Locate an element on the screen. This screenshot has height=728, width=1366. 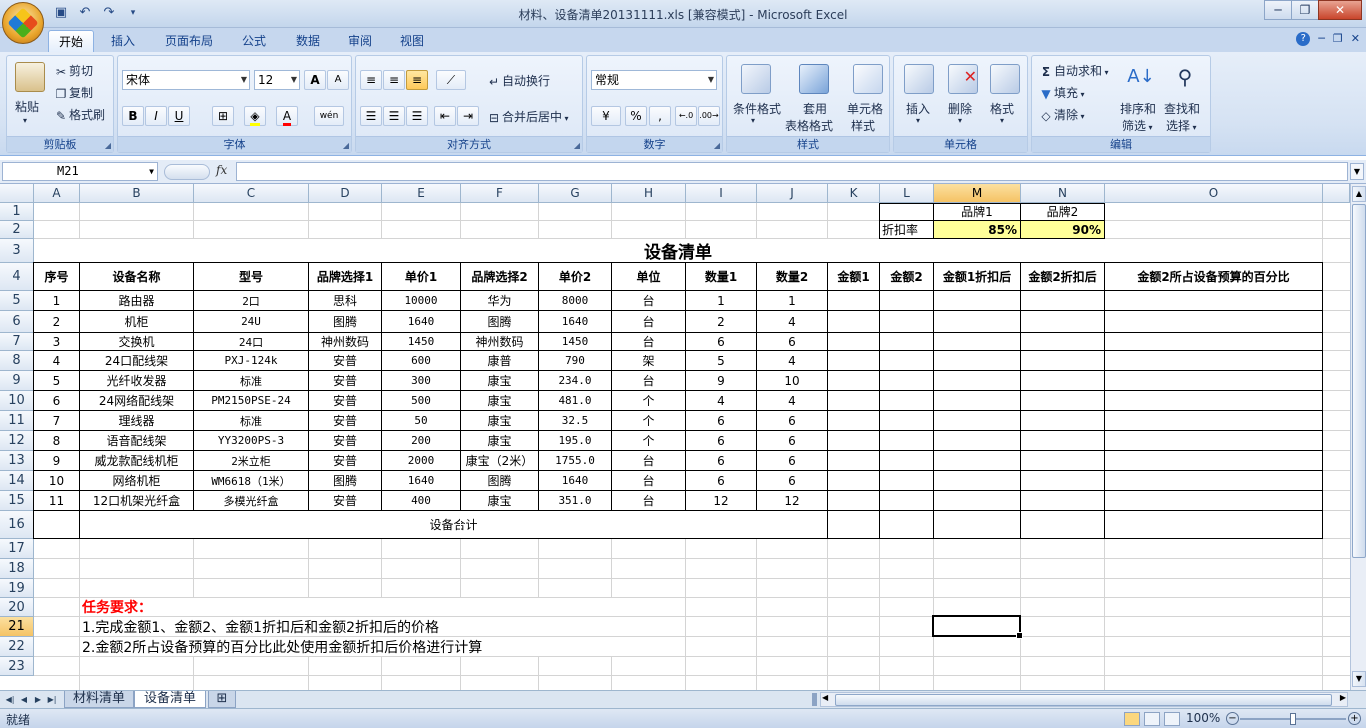
table-cell: 图腾 is located at coordinates (345, 480).